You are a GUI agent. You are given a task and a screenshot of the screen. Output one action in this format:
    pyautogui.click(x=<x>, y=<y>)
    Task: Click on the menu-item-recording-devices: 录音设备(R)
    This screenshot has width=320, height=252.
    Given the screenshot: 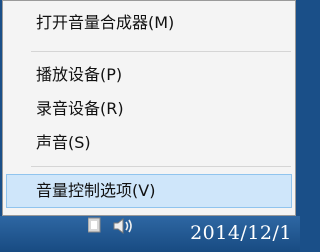 What is the action you would take?
    pyautogui.click(x=149, y=109)
    